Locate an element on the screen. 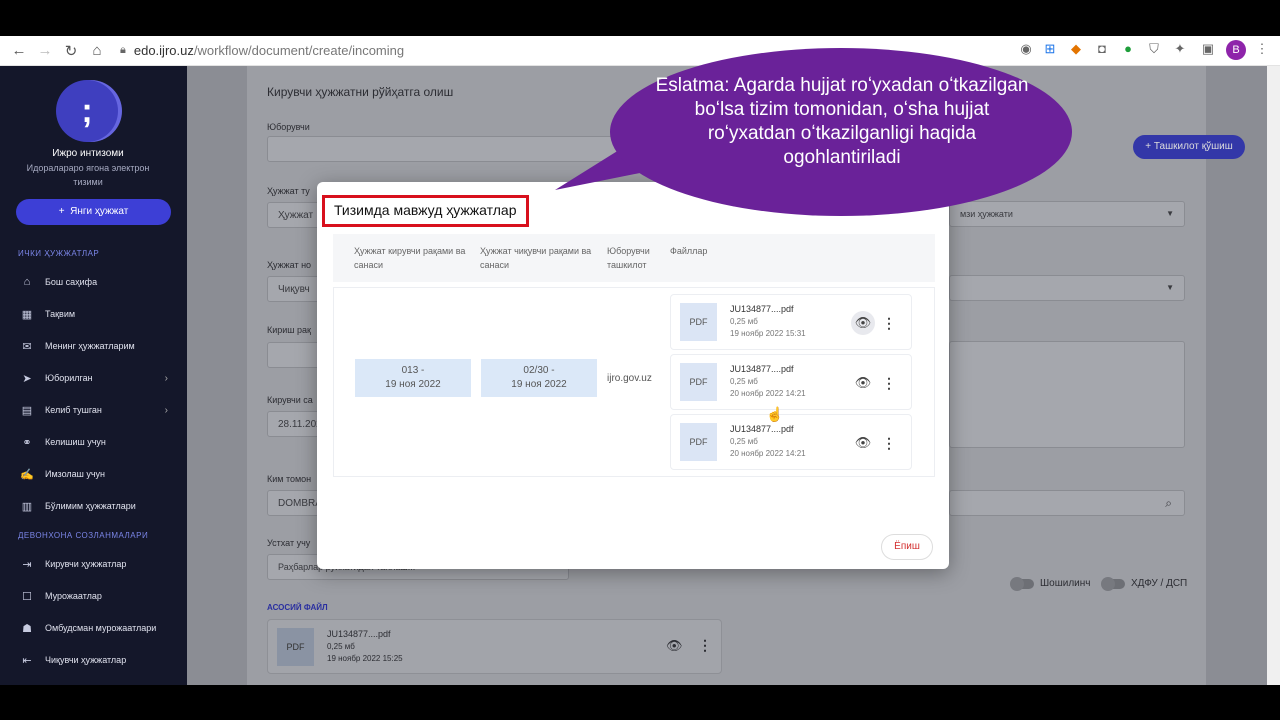 The width and height of the screenshot is (1280, 720). color-extension-icon: ◆ is located at coordinates (1076, 49).